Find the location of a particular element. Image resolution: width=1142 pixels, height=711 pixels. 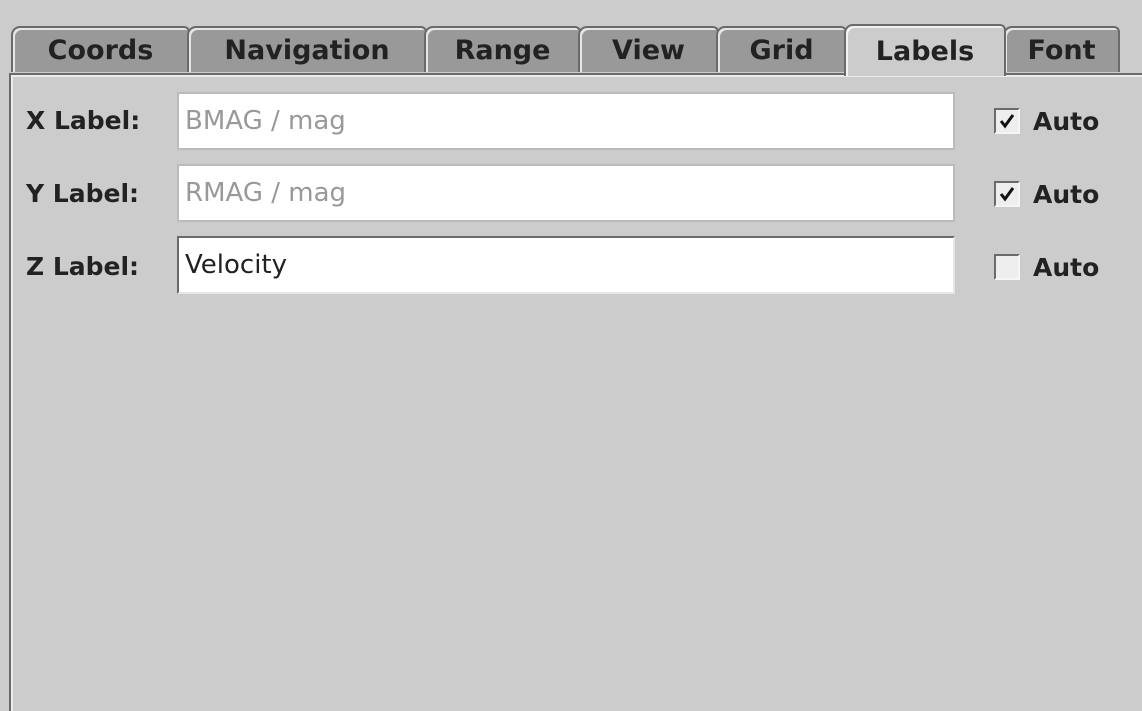

tab-coords: Coords is located at coordinates (100, 49).